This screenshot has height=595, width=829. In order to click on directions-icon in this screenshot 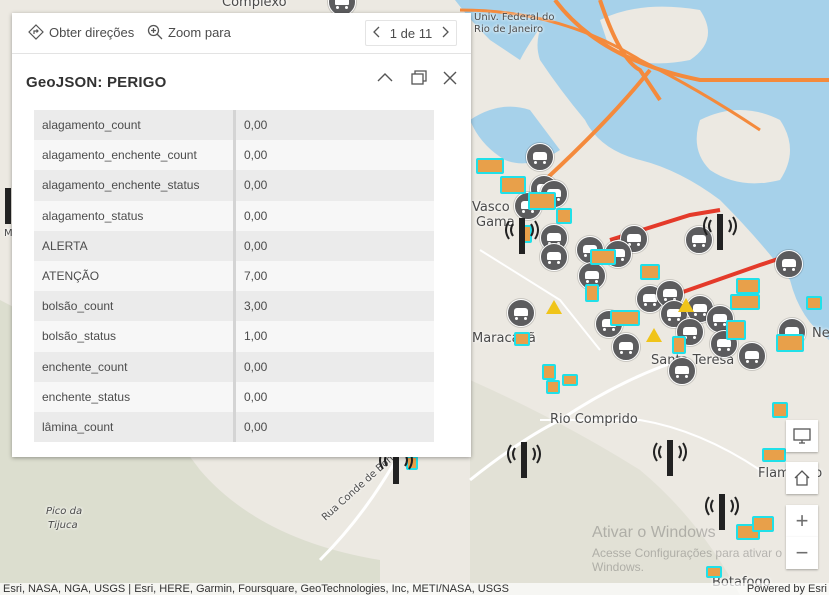, I will do `click(36, 32)`.